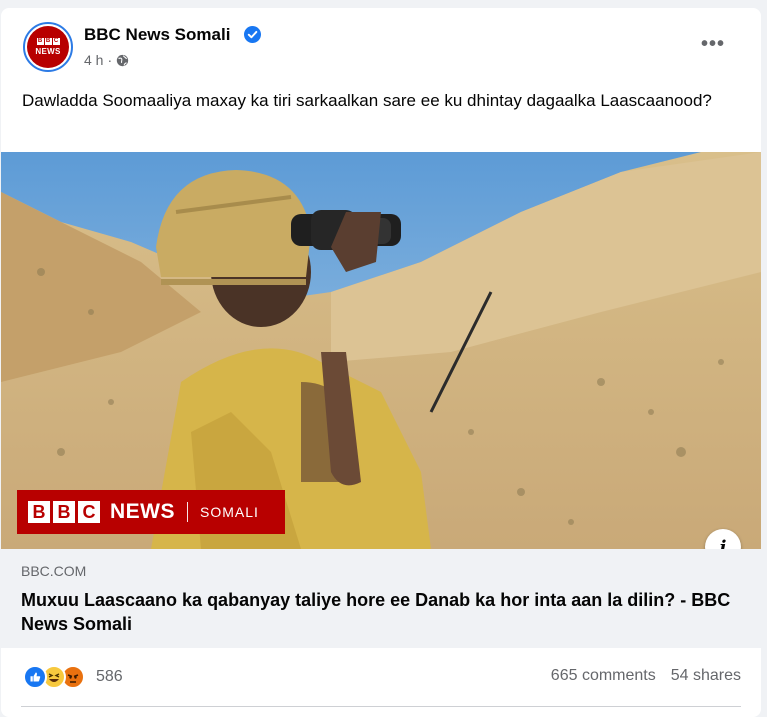 The height and width of the screenshot is (717, 767). I want to click on banner-logo-block: C, so click(89, 512).